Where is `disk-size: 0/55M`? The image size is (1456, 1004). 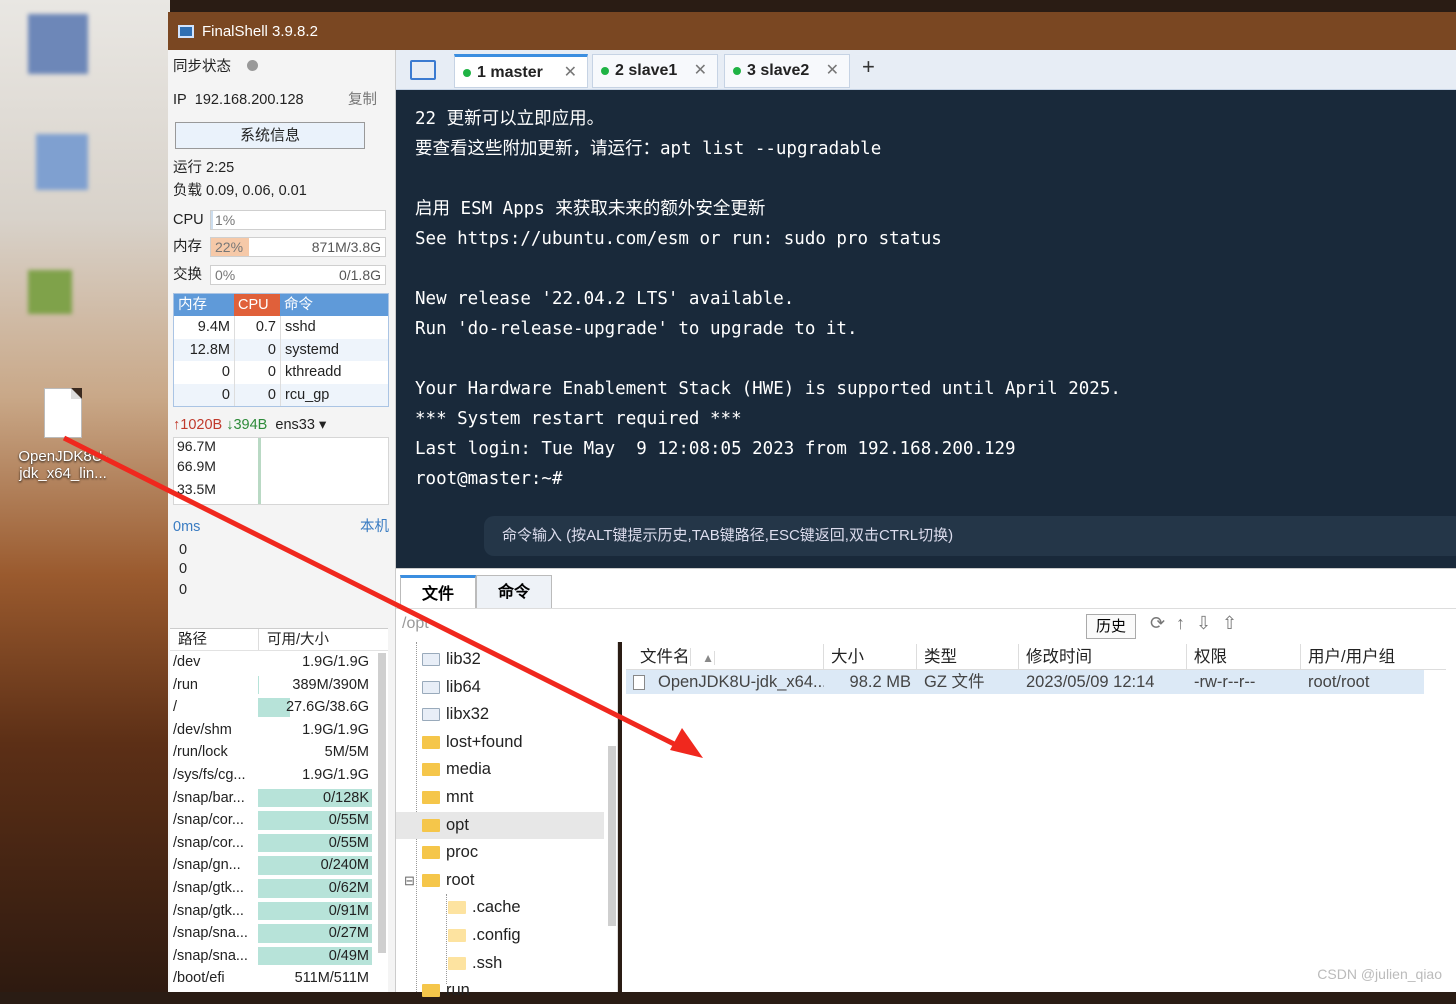 disk-size: 0/55M is located at coordinates (315, 820).